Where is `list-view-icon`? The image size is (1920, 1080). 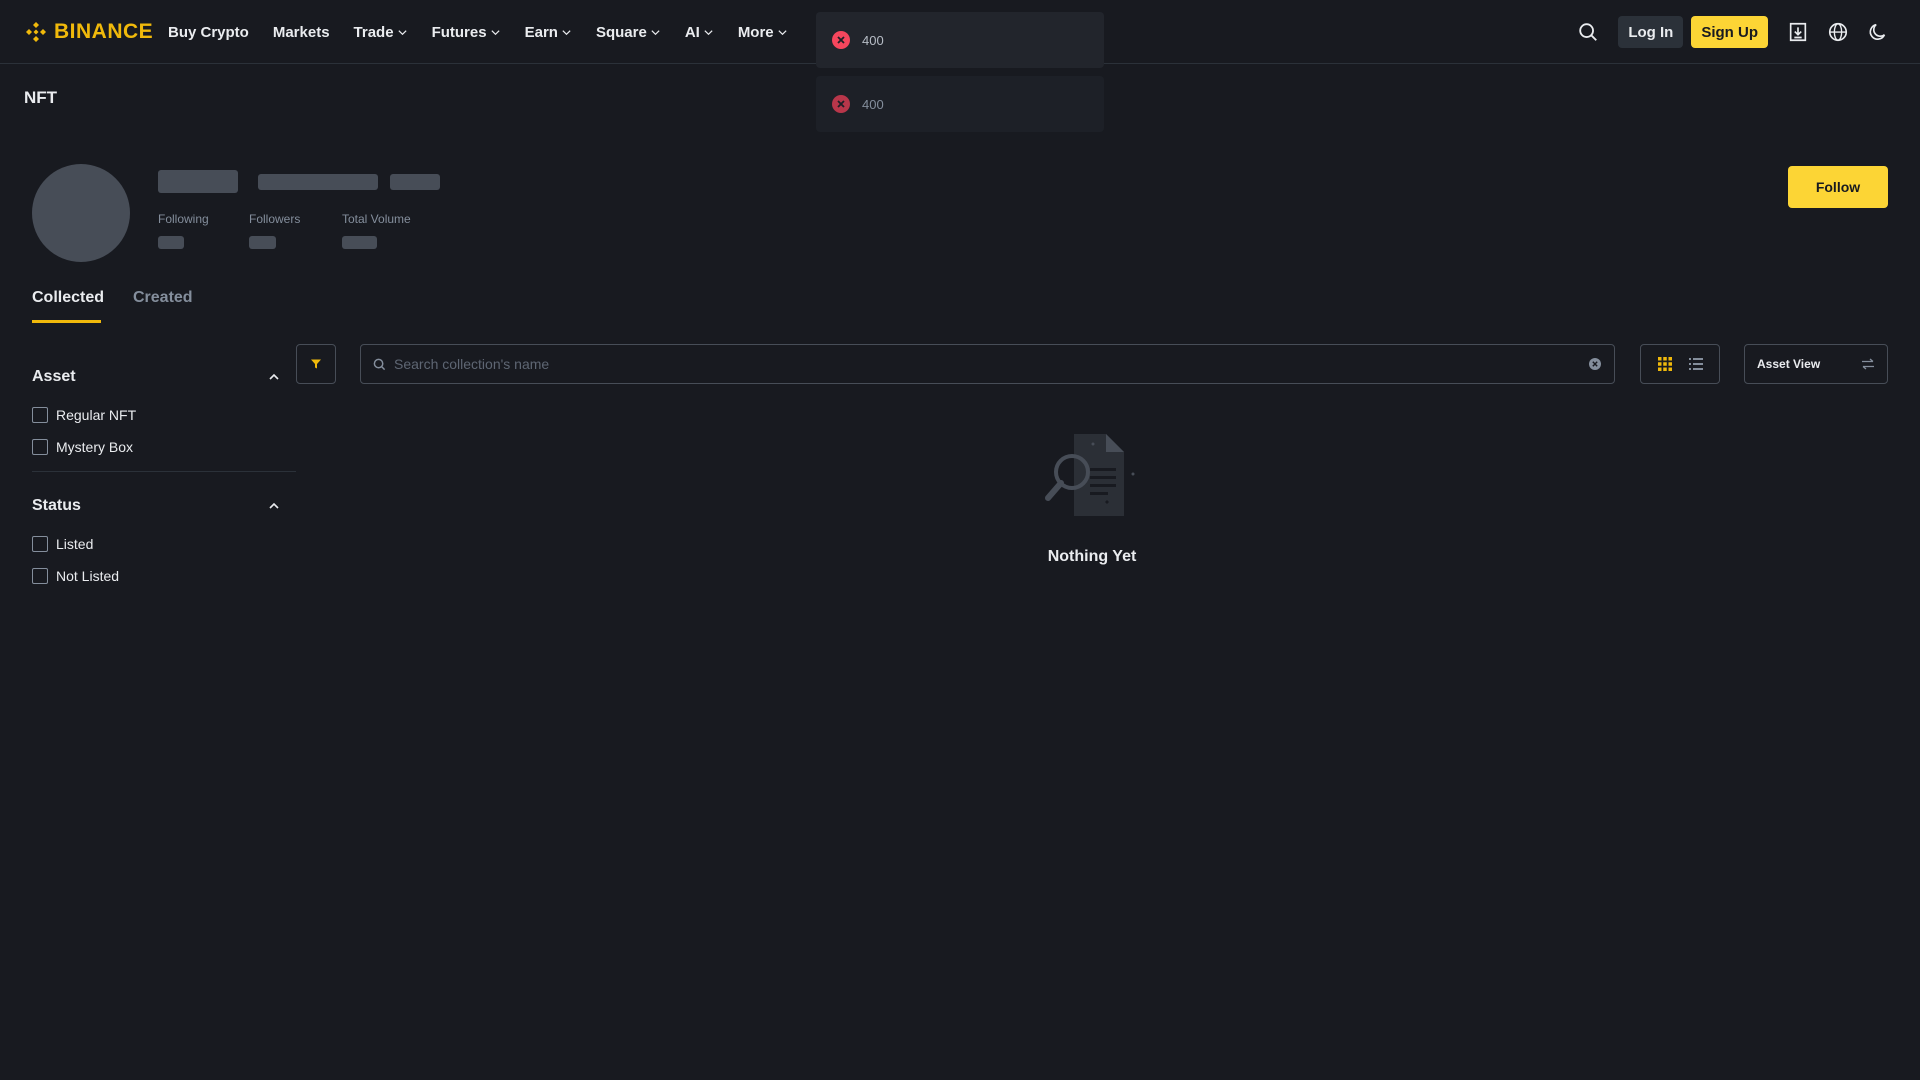
list-view-icon is located at coordinates (1695, 364).